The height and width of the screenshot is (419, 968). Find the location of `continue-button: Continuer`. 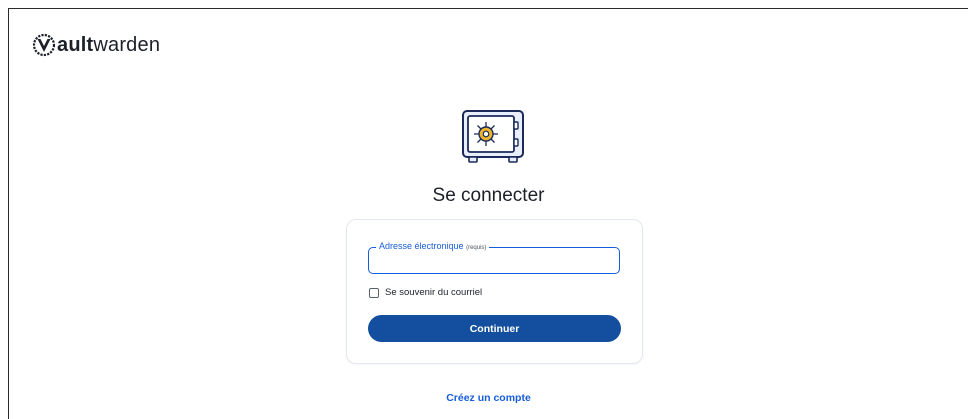

continue-button: Continuer is located at coordinates (494, 328).